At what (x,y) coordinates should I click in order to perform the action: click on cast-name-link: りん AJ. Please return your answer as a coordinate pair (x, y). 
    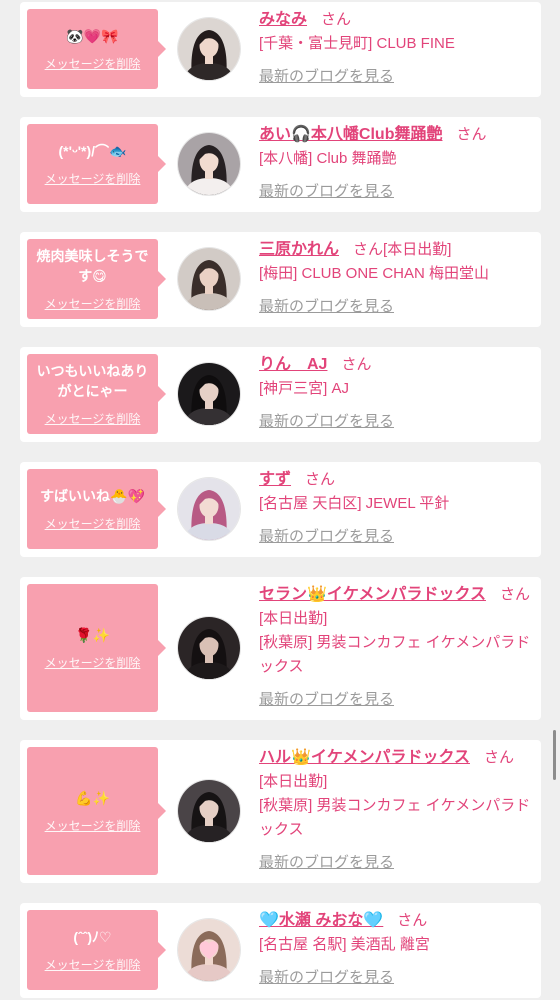
    Looking at the image, I should click on (293, 364).